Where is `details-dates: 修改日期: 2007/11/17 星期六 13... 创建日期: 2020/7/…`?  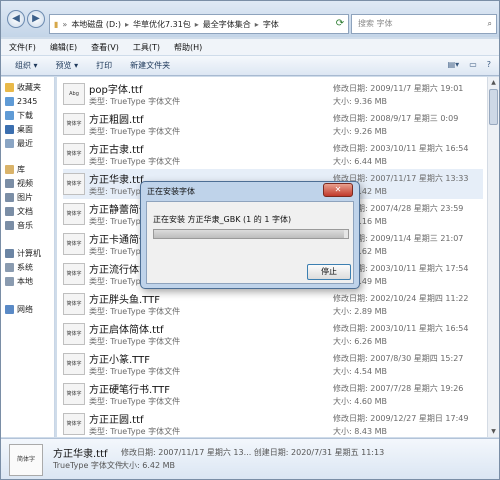 details-dates: 修改日期: 2007/11/17 星期六 13... 创建日期: 2020/7/… is located at coordinates (253, 452).